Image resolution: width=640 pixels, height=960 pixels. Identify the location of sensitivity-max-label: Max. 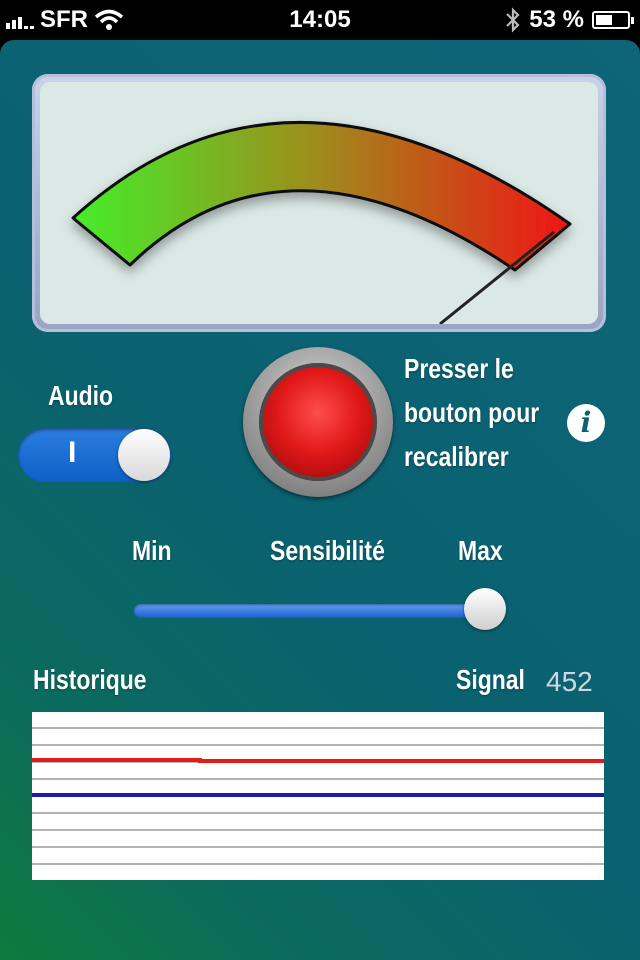
(480, 550).